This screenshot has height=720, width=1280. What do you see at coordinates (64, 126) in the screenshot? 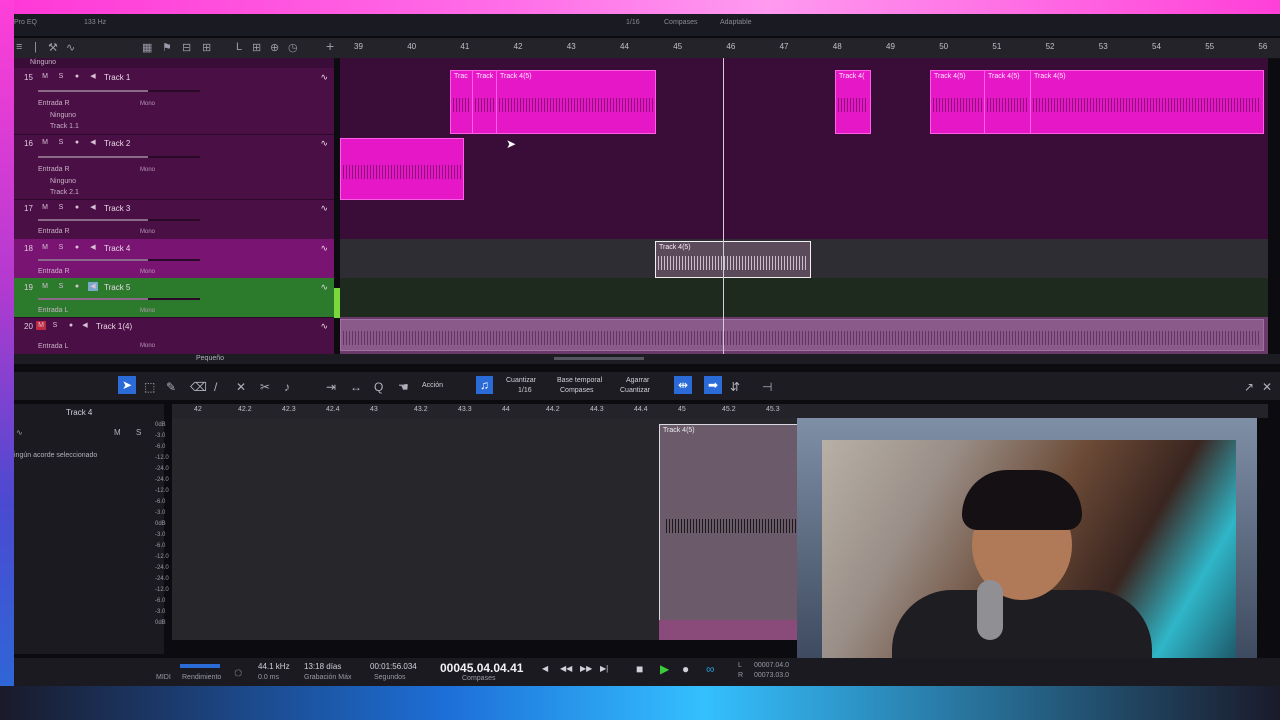
I see `layer-selector: Track 1.1` at bounding box center [64, 126].